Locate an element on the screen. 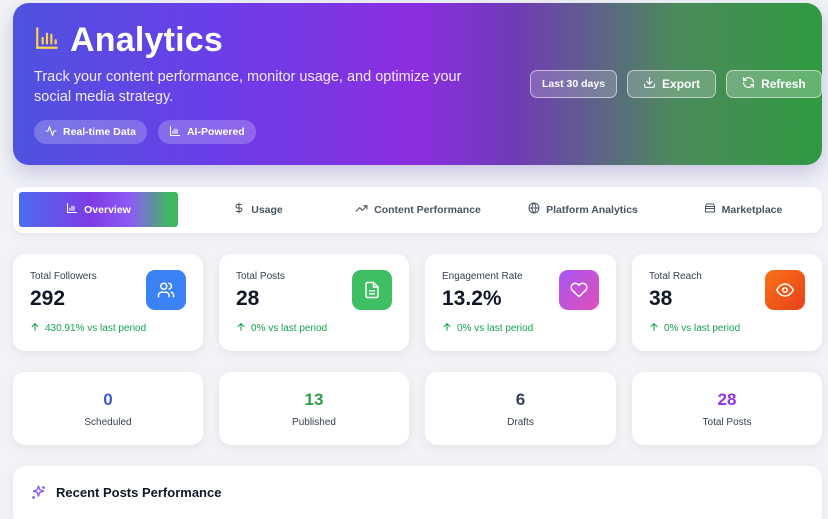 Image resolution: width=828 pixels, height=519 pixels. count-value: 13 is located at coordinates (314, 399).